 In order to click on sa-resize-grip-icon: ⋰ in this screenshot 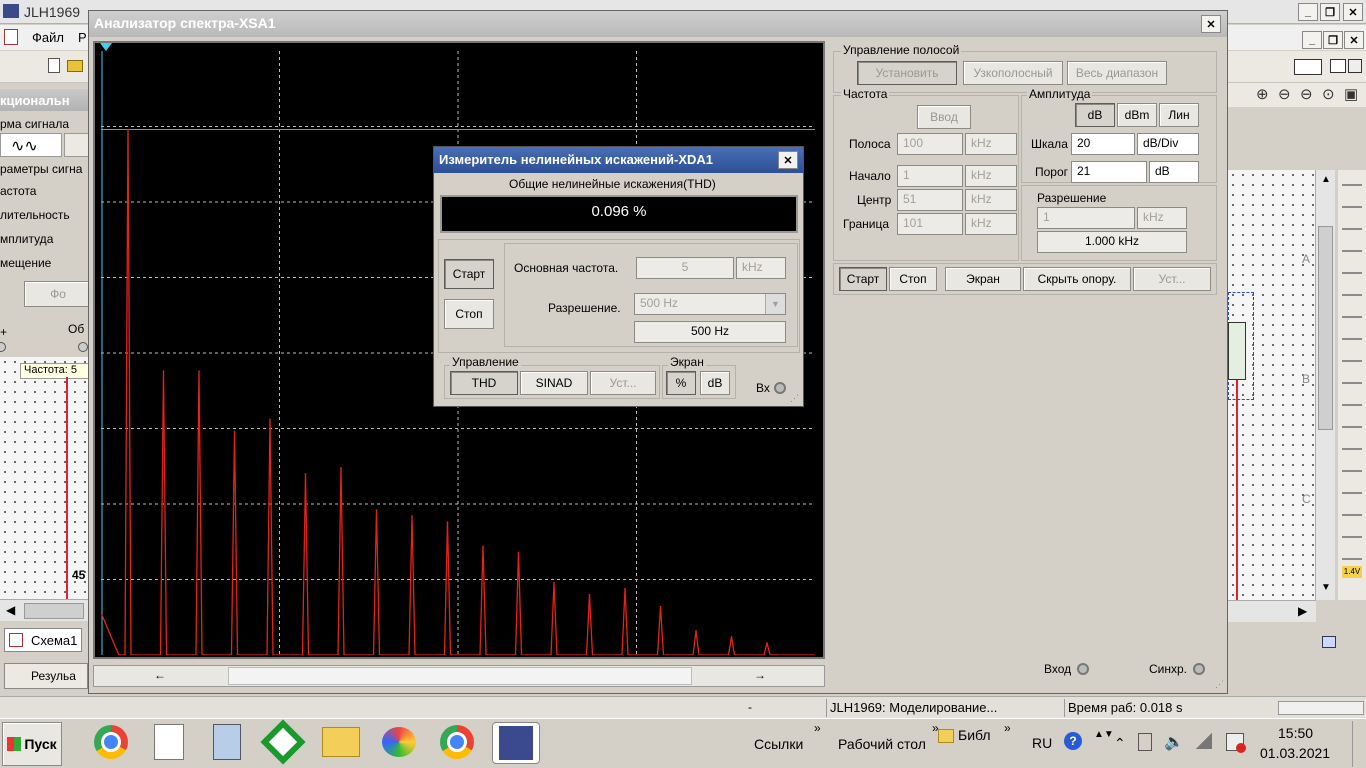, I will do `click(1219, 684)`.